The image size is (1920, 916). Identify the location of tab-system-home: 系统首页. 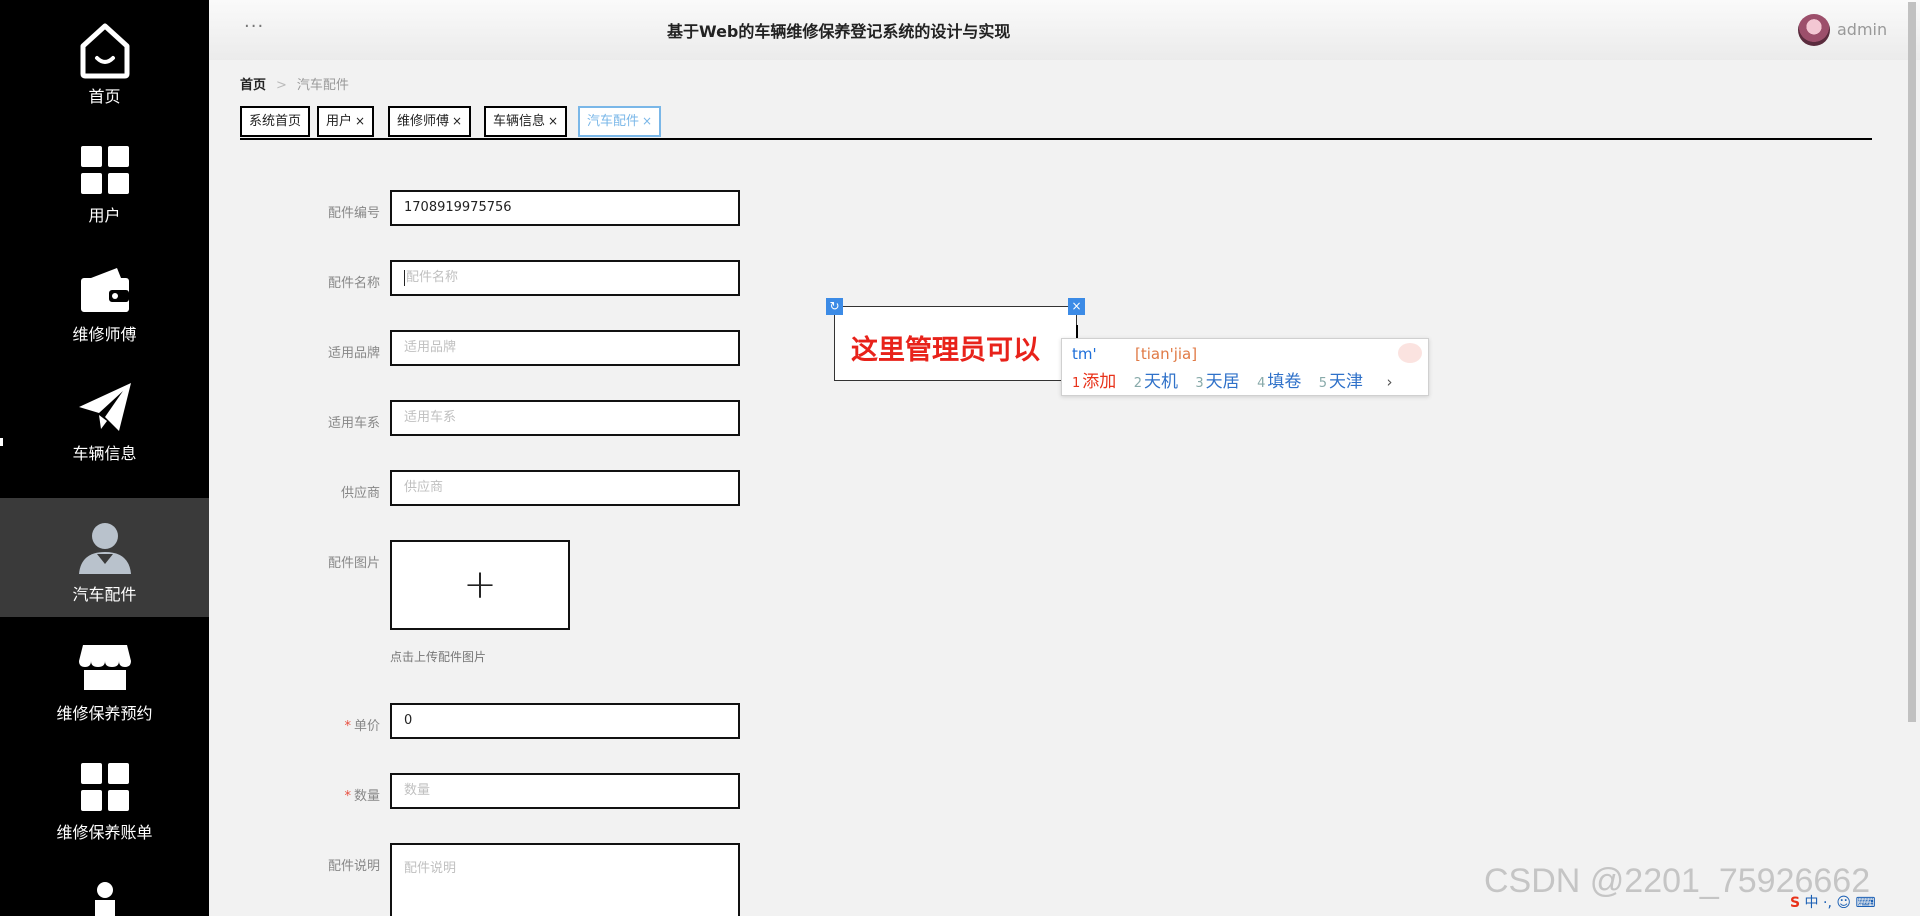
(275, 121).